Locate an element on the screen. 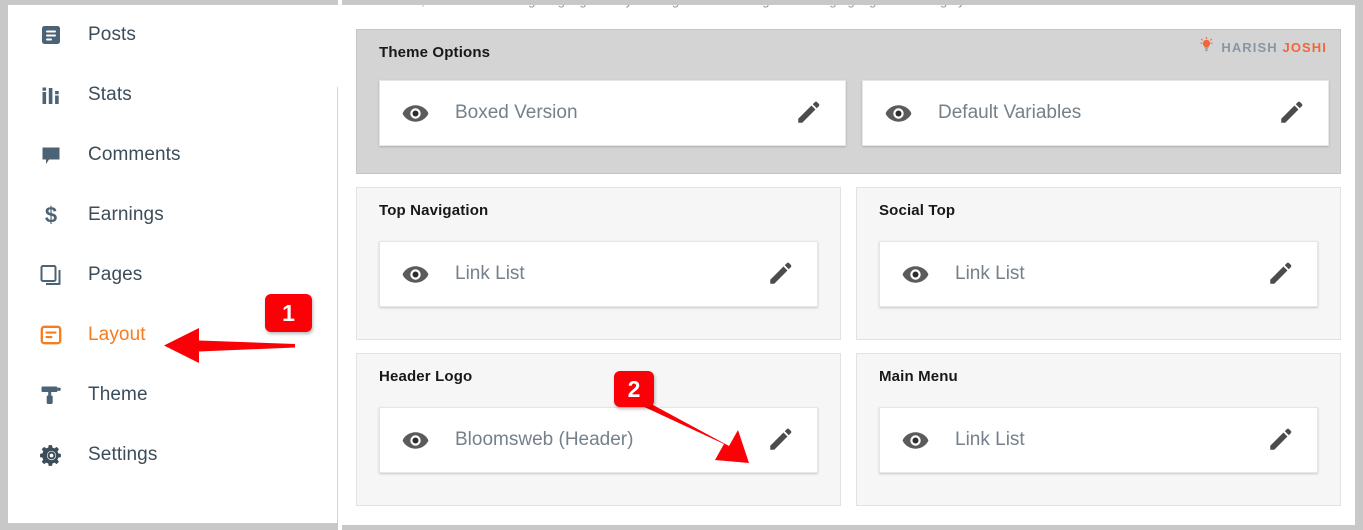 This screenshot has width=1363, height=530. widget-top-navigation-link-list: Link List is located at coordinates (598, 274).